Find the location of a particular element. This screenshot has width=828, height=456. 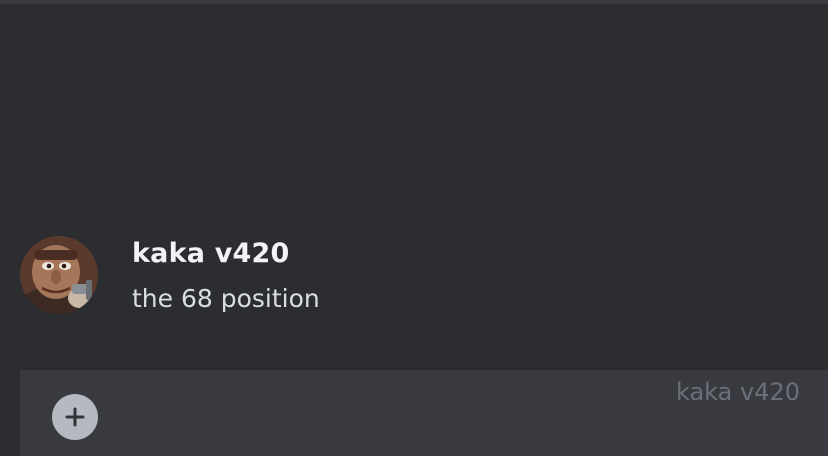

message-input is located at coordinates (690, 392).